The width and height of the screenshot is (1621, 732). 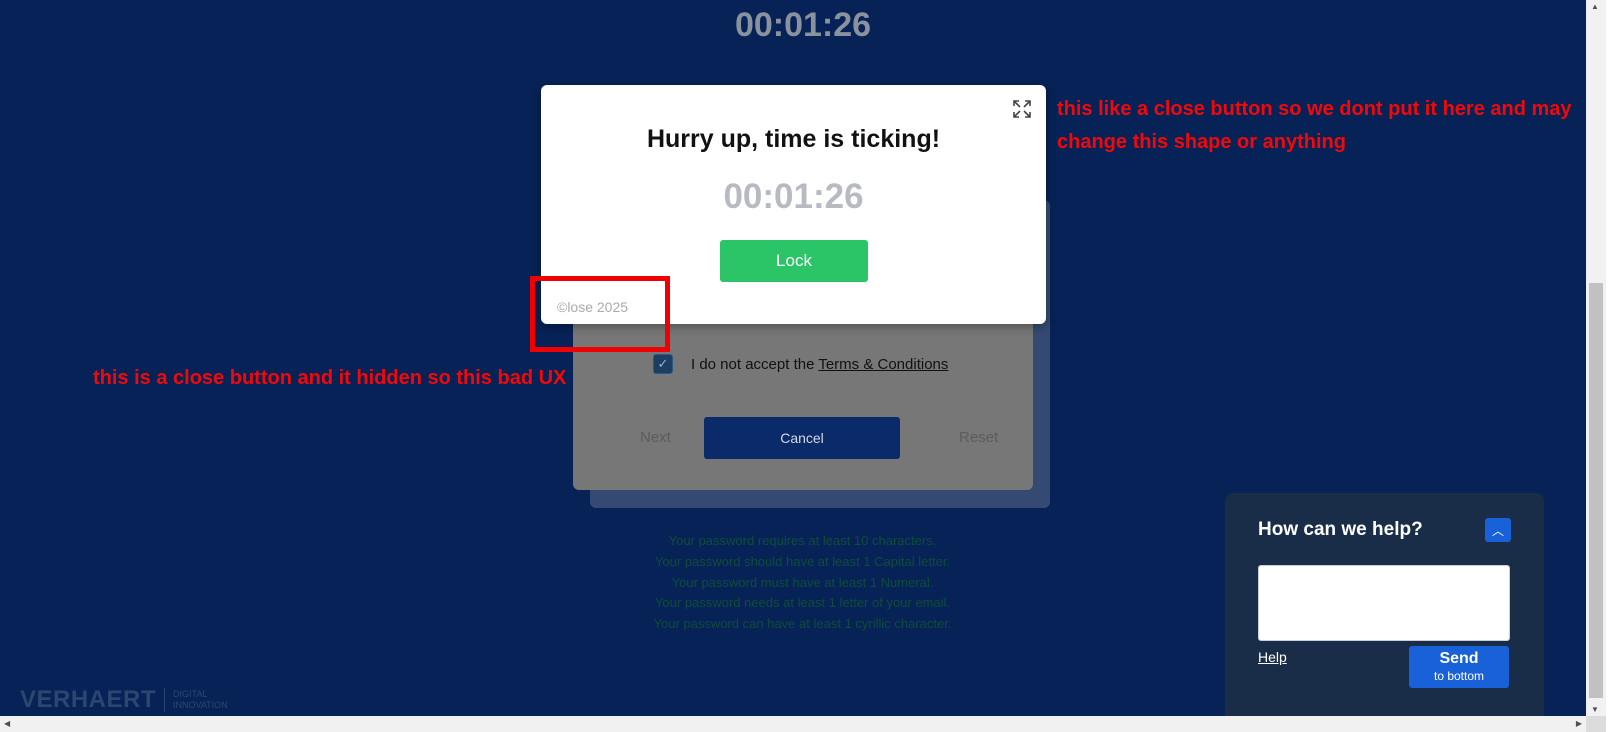 I want to click on expand-icon, so click(x=1022, y=109).